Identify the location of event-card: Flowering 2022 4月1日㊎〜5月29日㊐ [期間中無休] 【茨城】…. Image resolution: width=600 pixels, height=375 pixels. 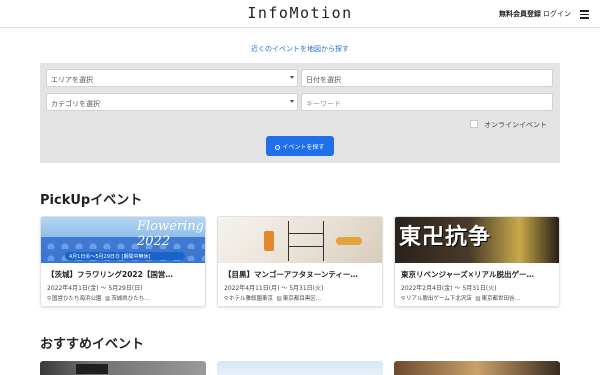
(123, 261).